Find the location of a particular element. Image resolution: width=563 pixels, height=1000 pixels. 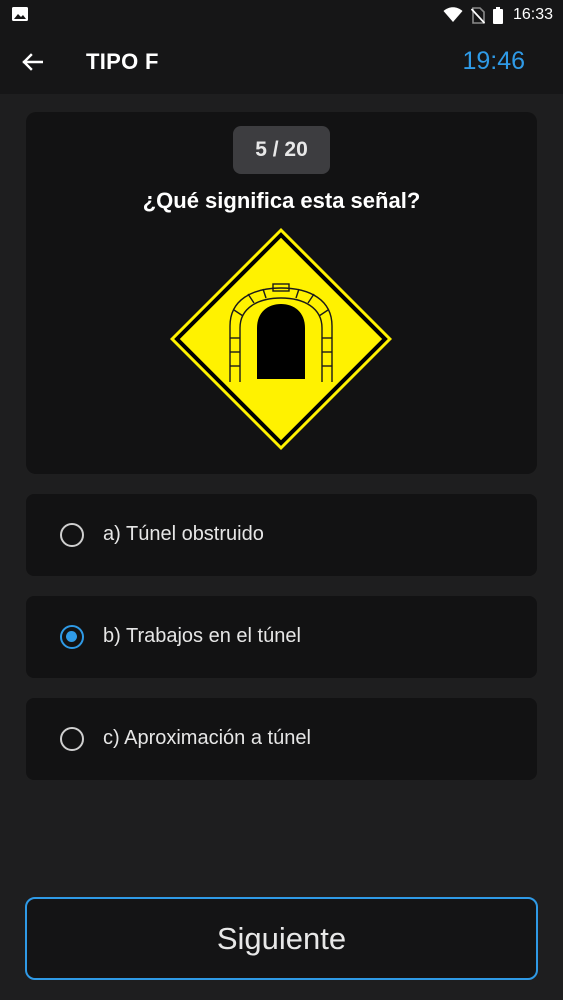

clock: 16:33 is located at coordinates (532, 14).